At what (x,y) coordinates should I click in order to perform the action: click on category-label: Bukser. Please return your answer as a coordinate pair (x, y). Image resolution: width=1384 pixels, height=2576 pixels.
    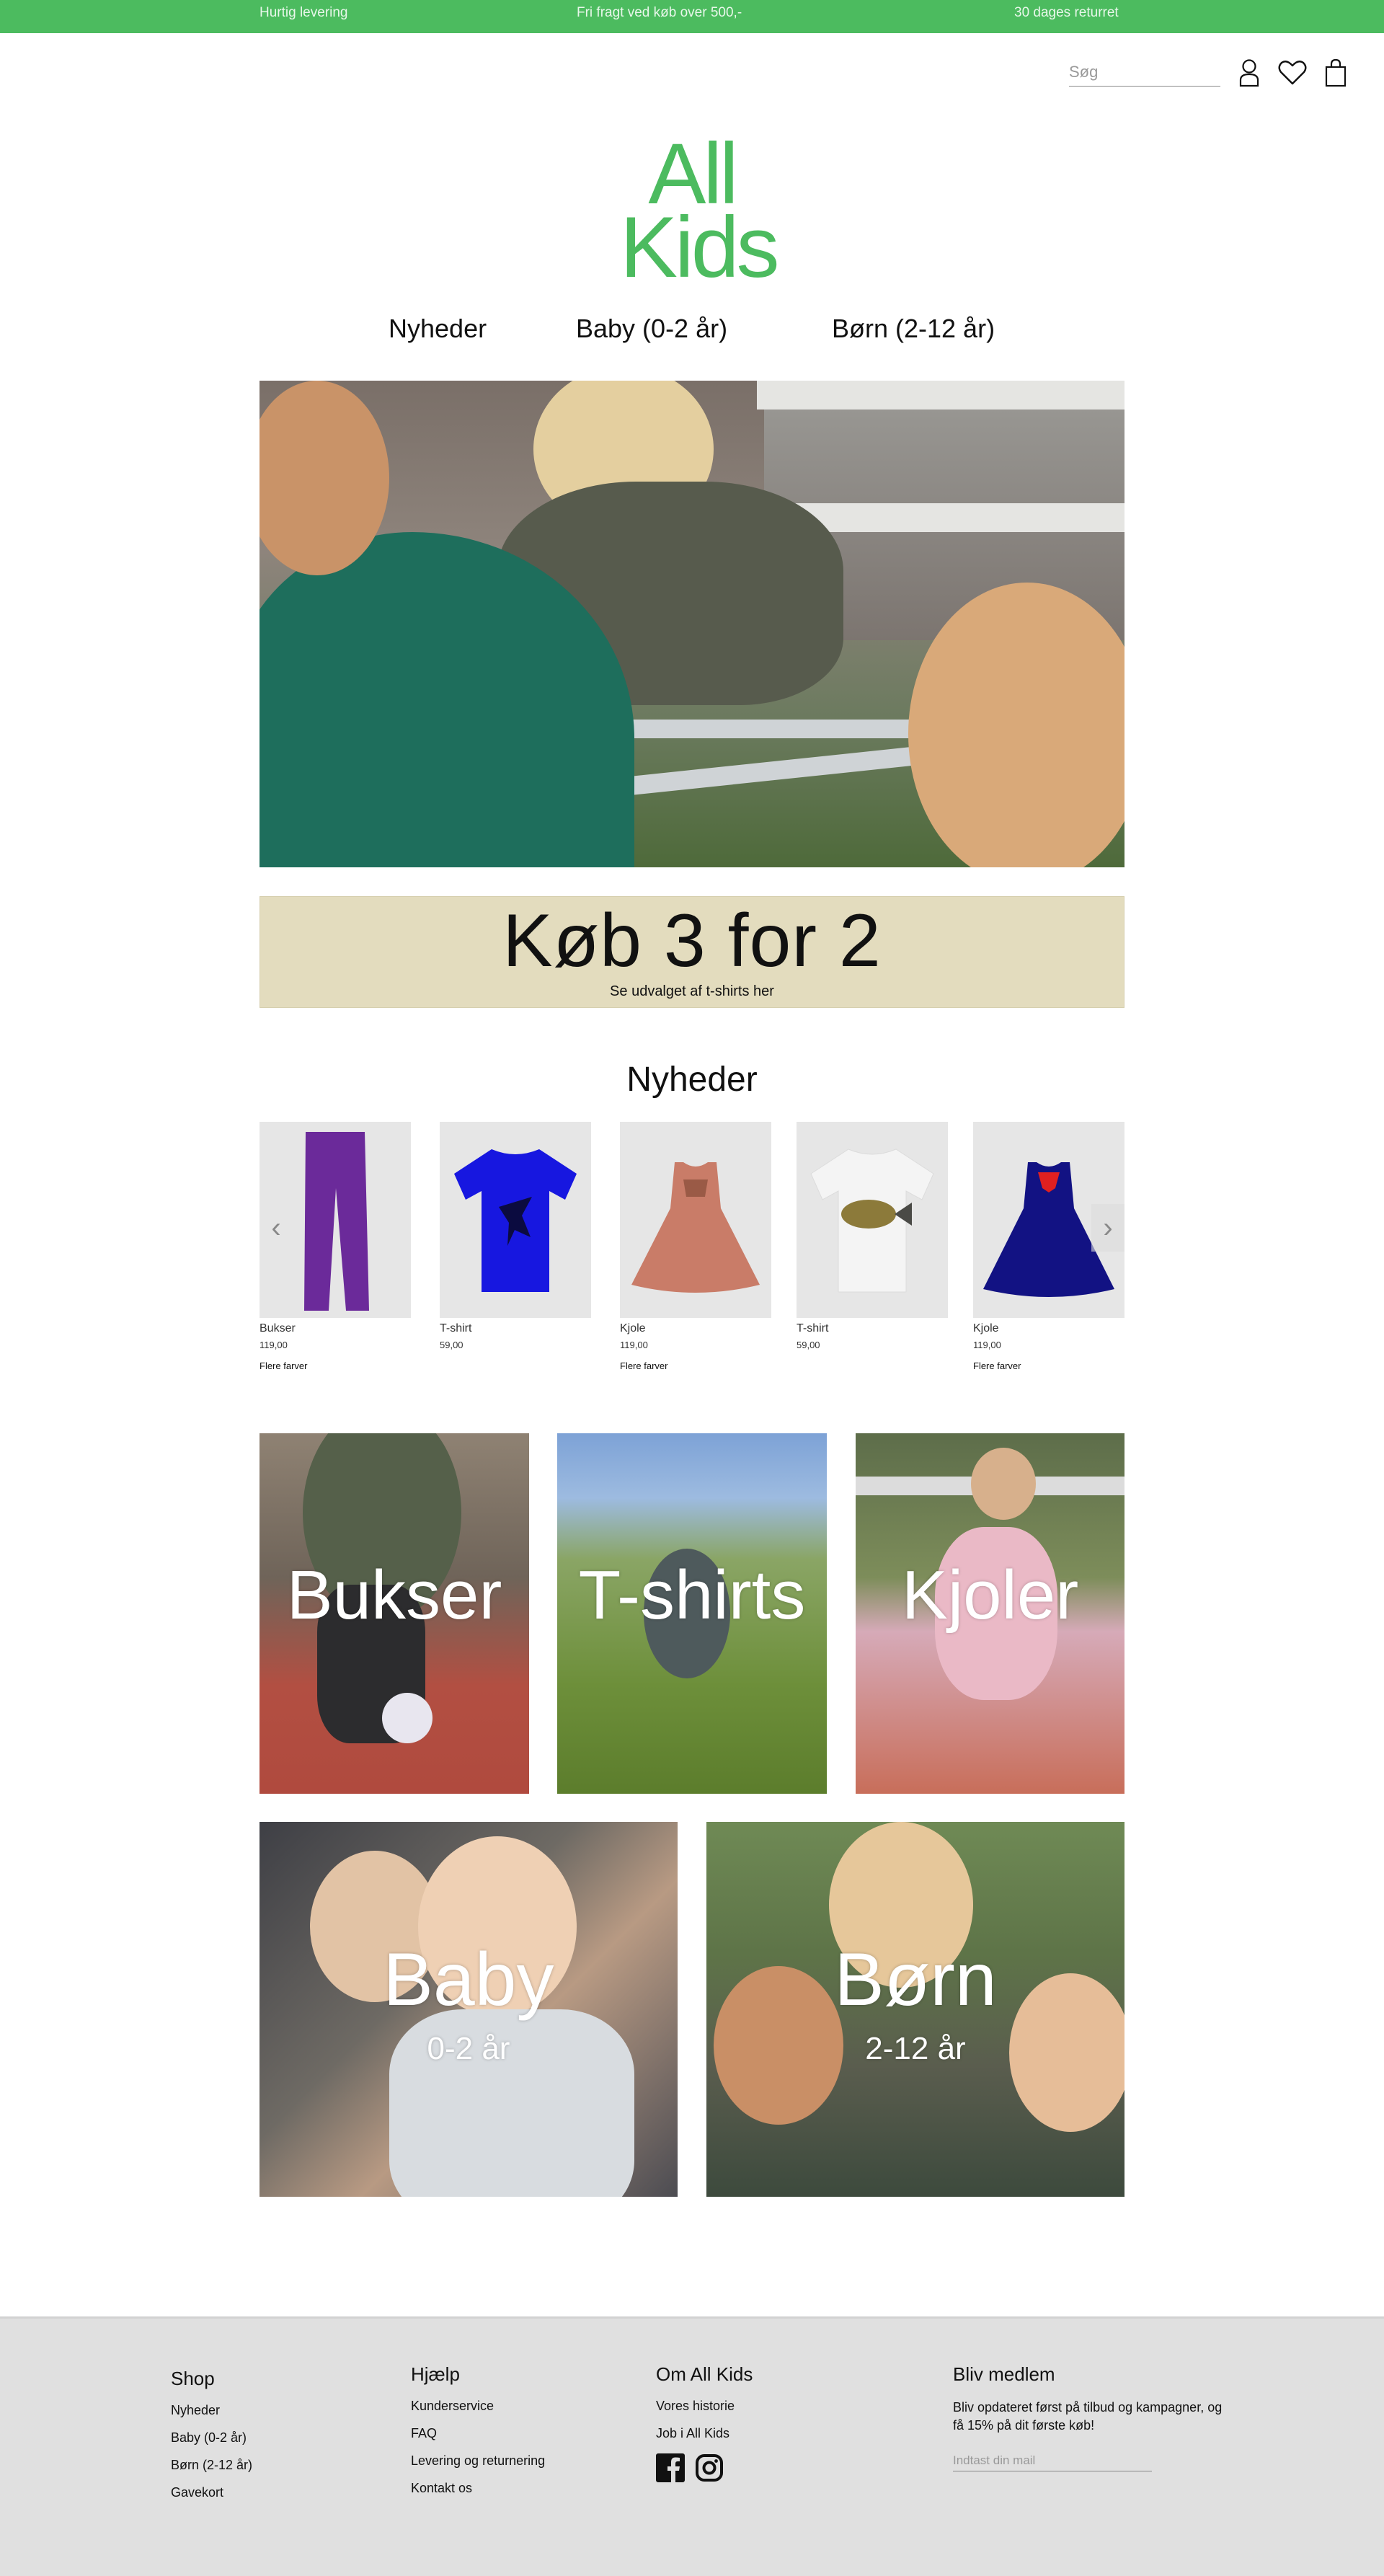
    Looking at the image, I should click on (394, 1595).